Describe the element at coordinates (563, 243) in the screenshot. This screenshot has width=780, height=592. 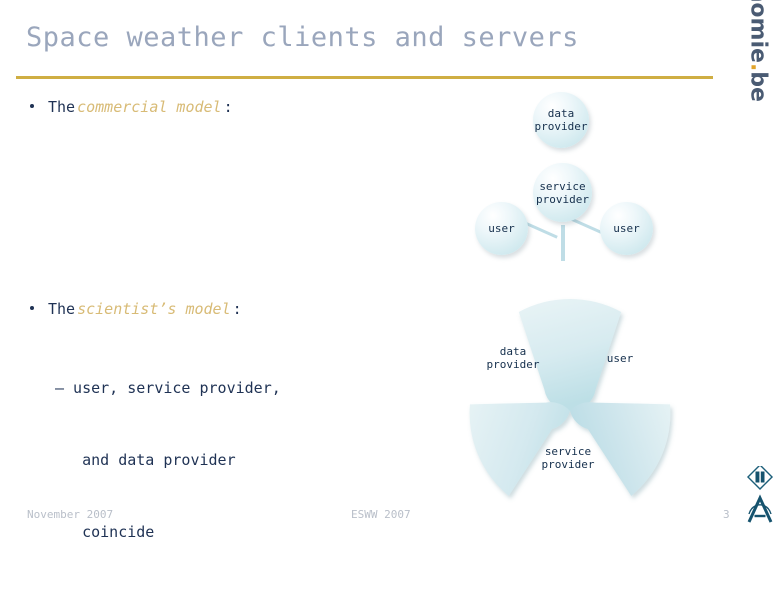
I see `connector-data-to-service` at that location.